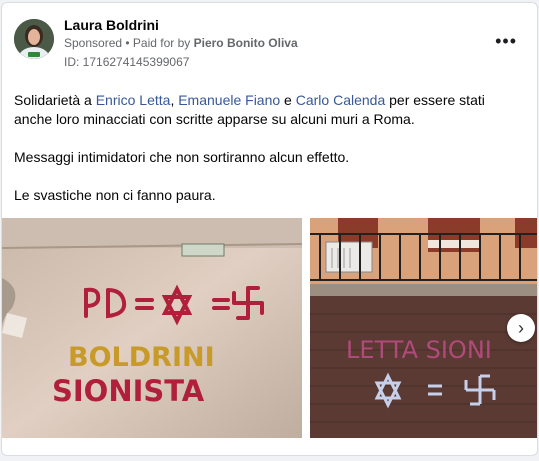  Describe the element at coordinates (127, 62) in the screenshot. I see `ad-id: ID: 1716274145399067` at that location.